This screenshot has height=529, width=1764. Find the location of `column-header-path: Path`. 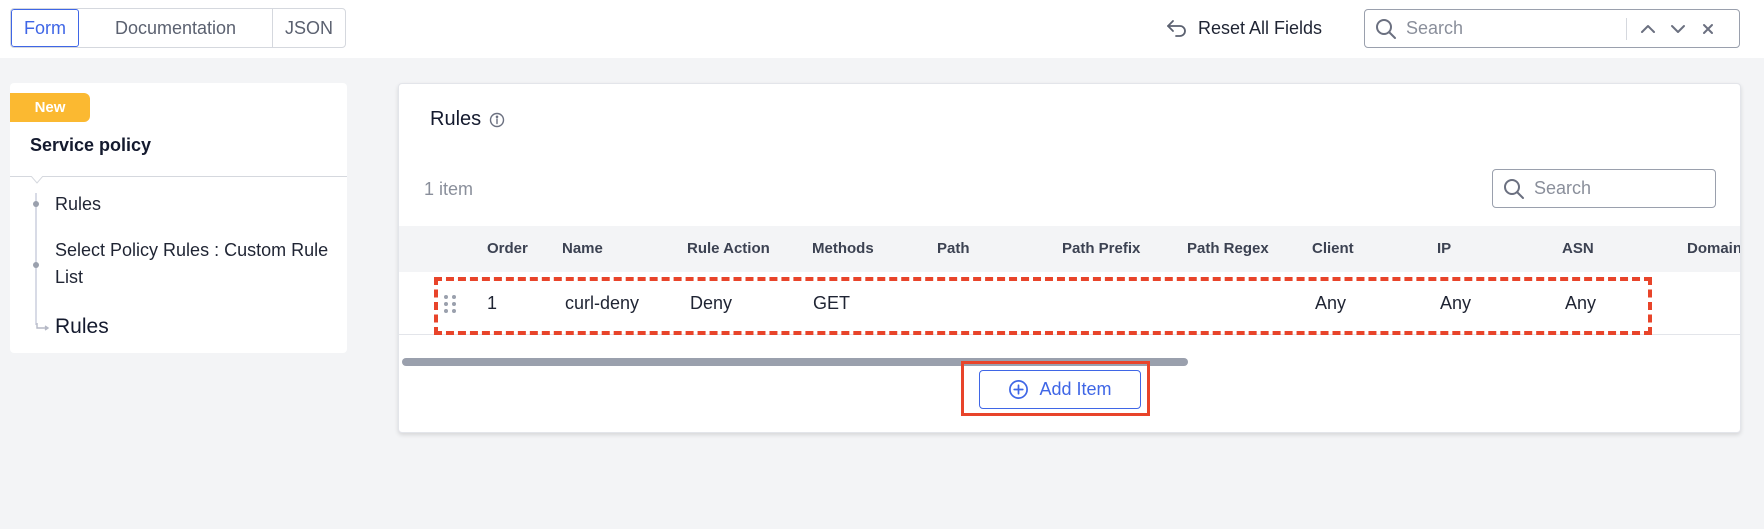

column-header-path: Path is located at coordinates (953, 249).